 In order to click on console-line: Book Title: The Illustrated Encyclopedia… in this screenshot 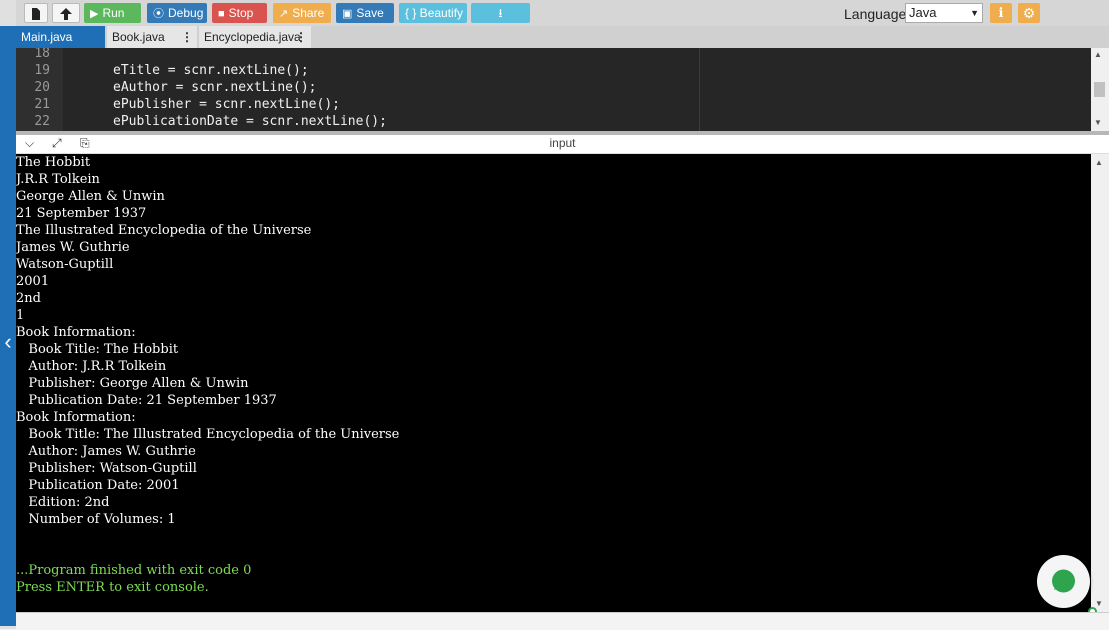, I will do `click(208, 434)`.